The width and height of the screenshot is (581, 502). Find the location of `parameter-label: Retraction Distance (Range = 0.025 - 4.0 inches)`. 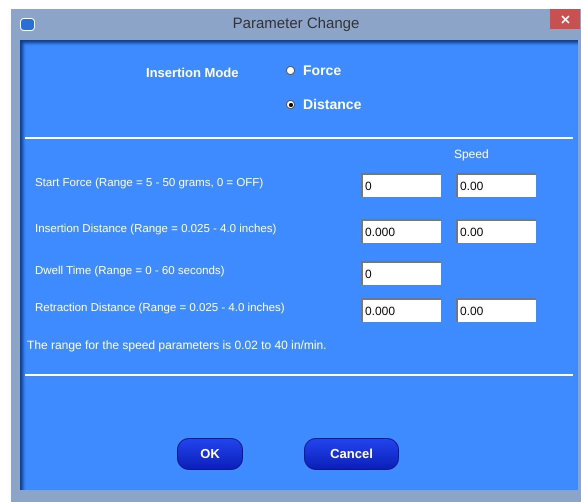

parameter-label: Retraction Distance (Range = 0.025 - 4.0 inches) is located at coordinates (160, 308).